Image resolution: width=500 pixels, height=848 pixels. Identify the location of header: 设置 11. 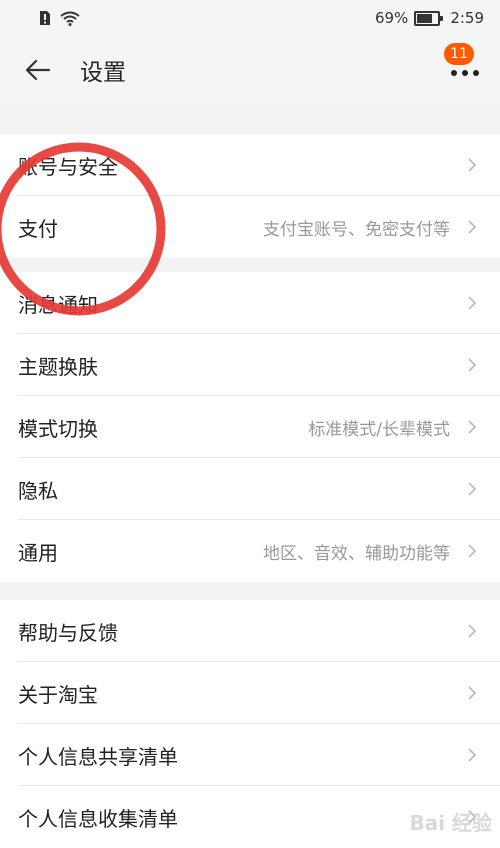
(250, 70).